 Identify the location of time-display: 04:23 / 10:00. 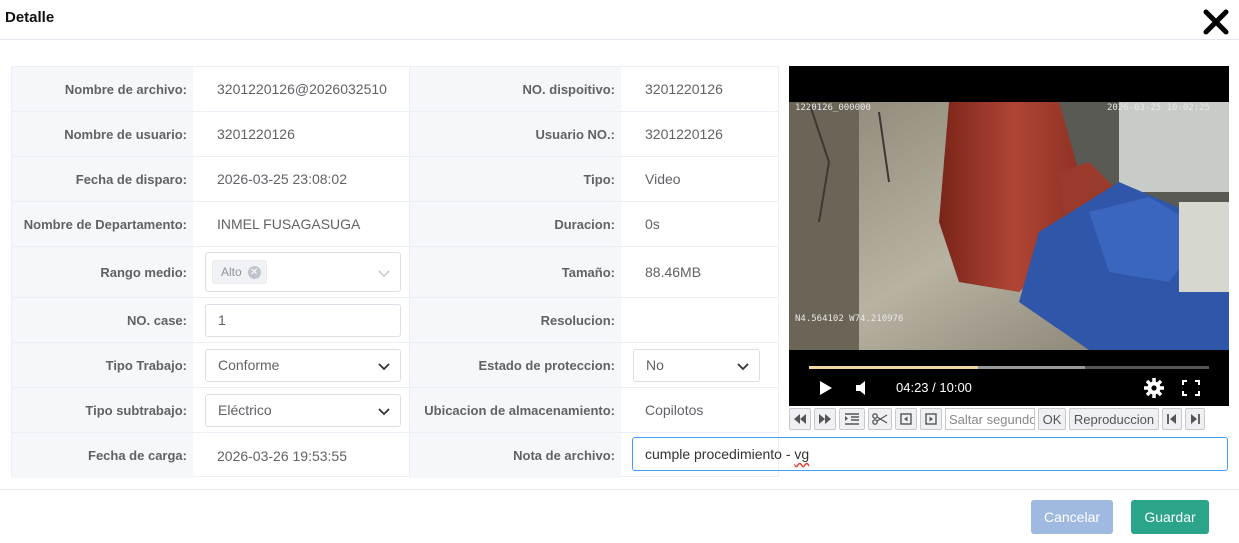
(934, 387).